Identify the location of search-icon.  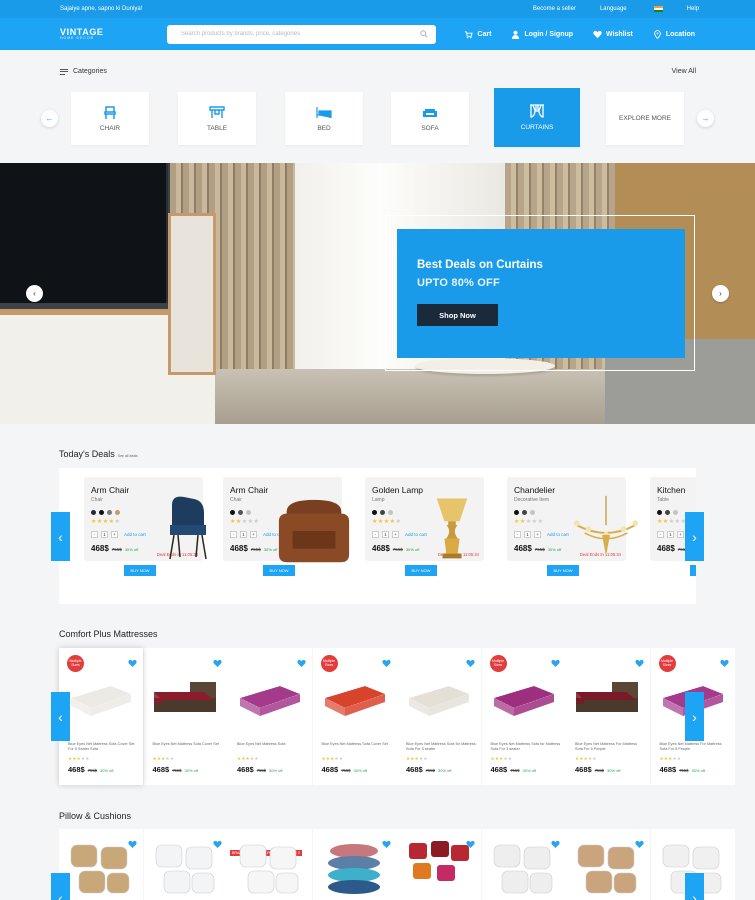
(424, 34).